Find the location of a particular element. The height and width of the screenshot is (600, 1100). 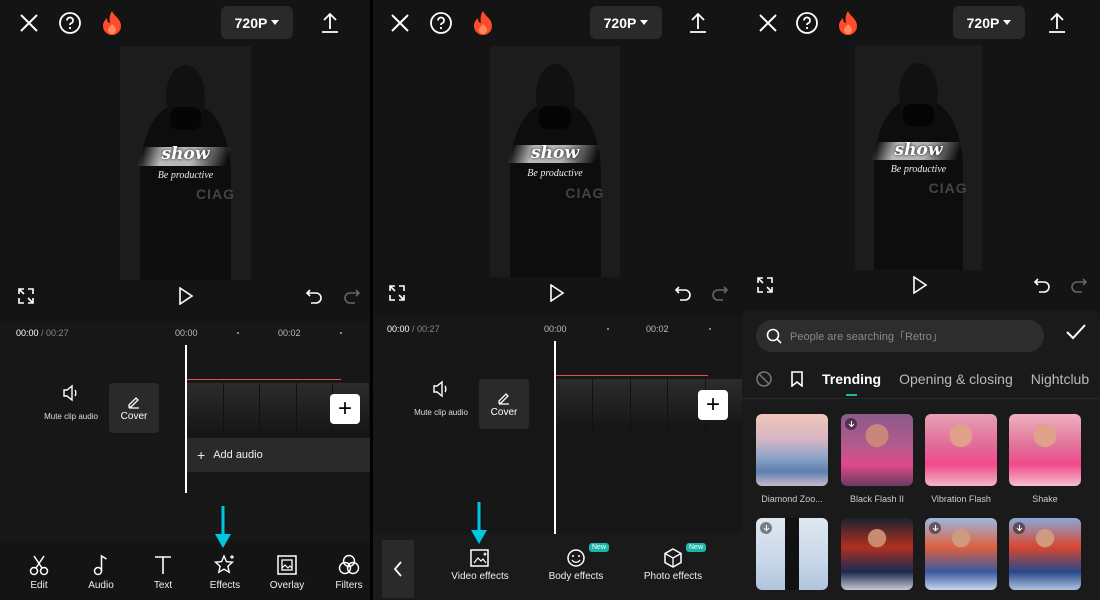

search-icon is located at coordinates (774, 336).